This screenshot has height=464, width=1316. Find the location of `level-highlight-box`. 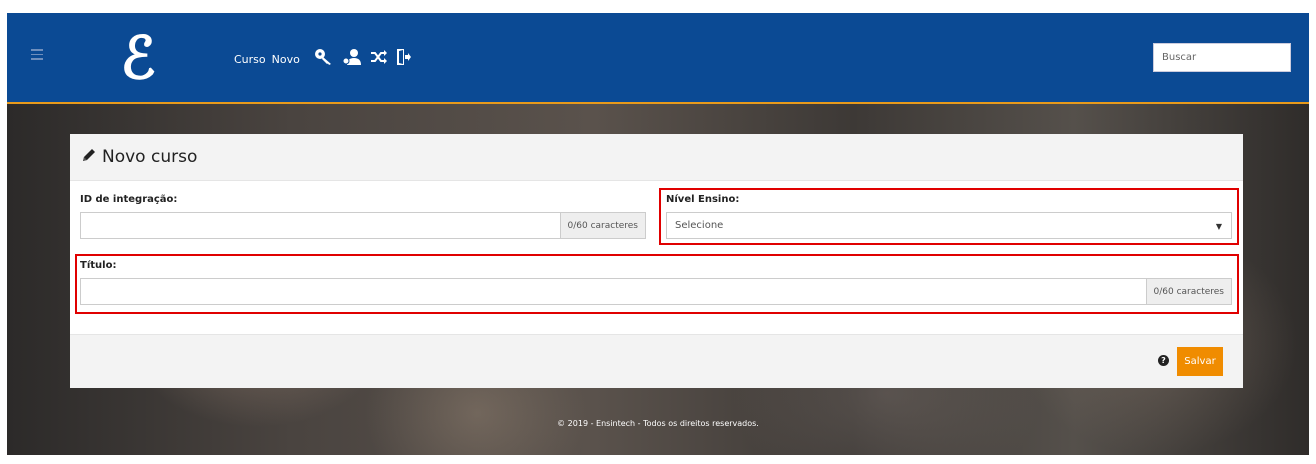

level-highlight-box is located at coordinates (949, 216).